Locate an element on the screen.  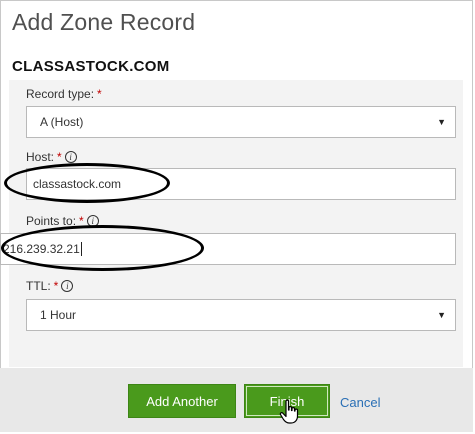
host-input-value: classastock.com is located at coordinates (77, 184).